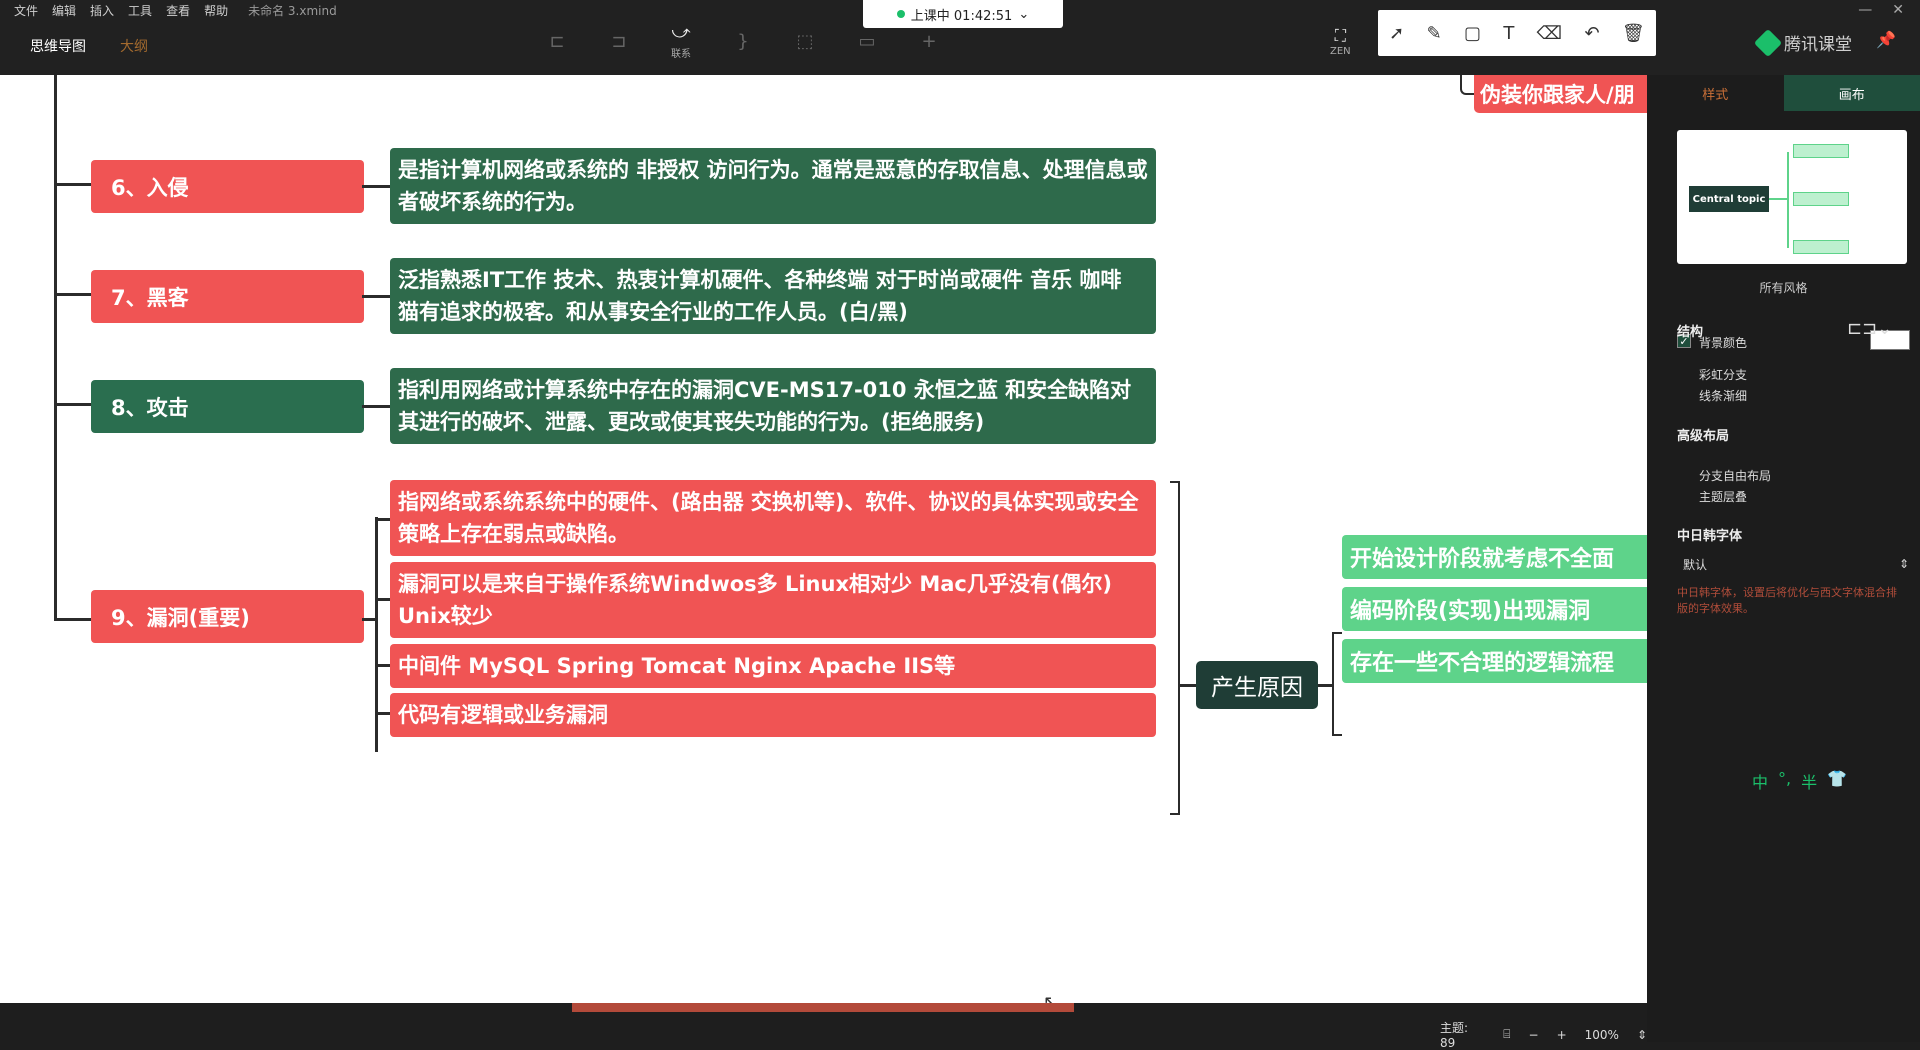 The width and height of the screenshot is (1920, 1050). I want to click on note-button: ▭, so click(867, 41).